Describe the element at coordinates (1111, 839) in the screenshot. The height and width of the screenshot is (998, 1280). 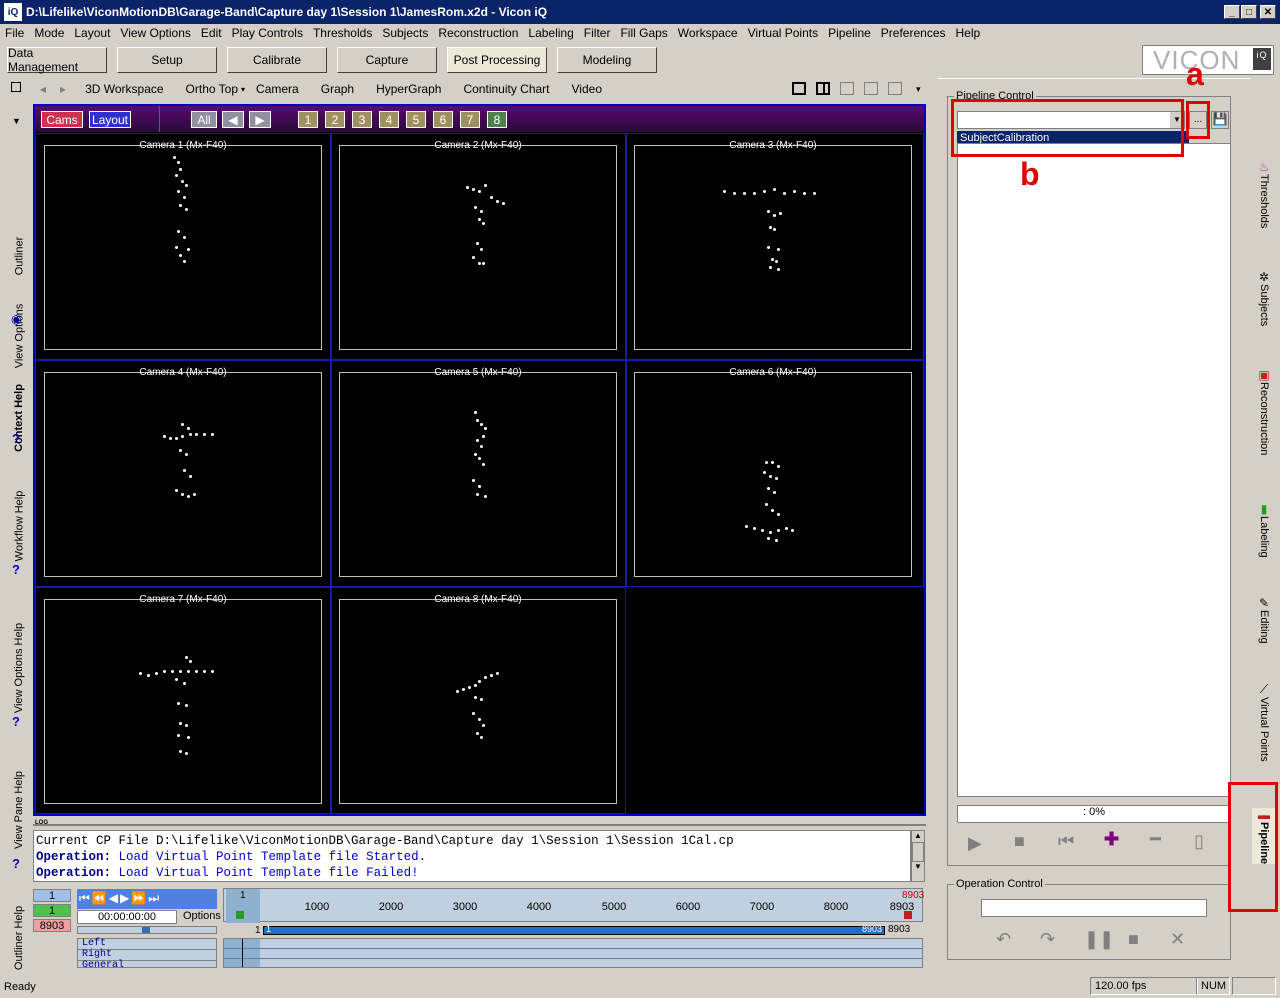
I see `add-operation-button: ✚` at that location.